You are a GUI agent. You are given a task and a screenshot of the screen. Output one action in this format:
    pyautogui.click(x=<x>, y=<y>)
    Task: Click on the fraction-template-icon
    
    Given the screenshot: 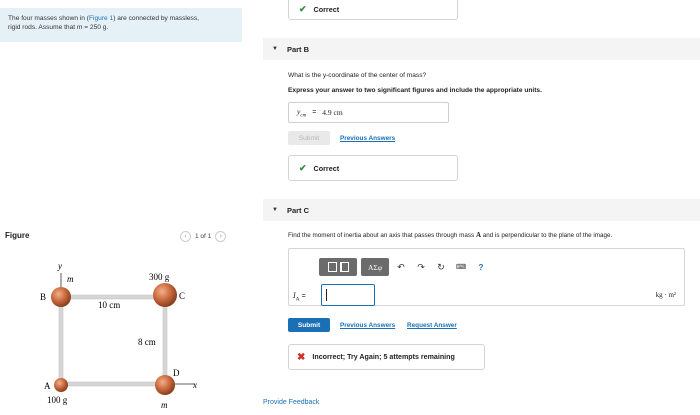 What is the action you would take?
    pyautogui.click(x=332, y=267)
    